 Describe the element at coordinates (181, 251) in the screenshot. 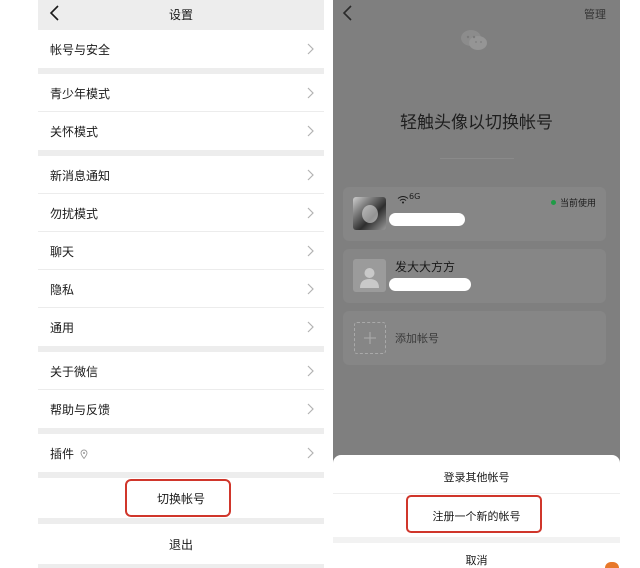

I see `settings-item-chat: 聊天` at that location.